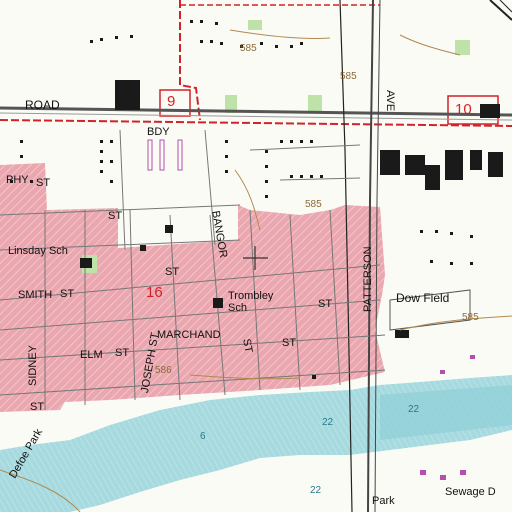 This screenshot has height=512, width=512. Describe the element at coordinates (158, 132) in the screenshot. I see `label-bdy: BDY` at that location.